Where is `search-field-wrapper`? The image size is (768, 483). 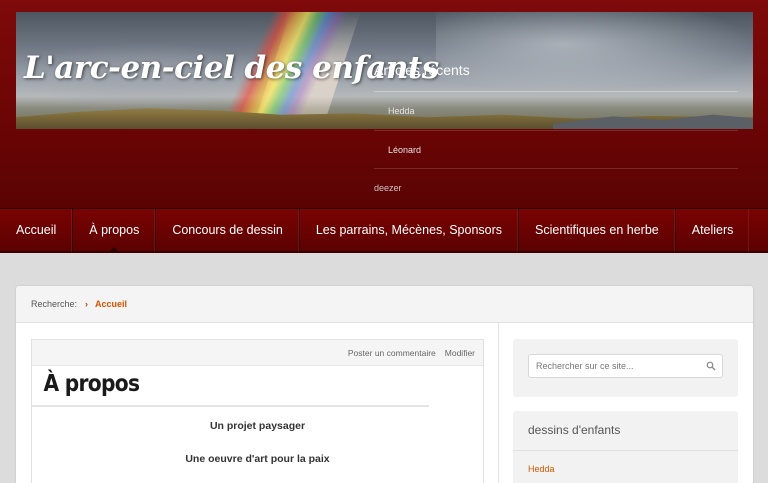 search-field-wrapper is located at coordinates (625, 366).